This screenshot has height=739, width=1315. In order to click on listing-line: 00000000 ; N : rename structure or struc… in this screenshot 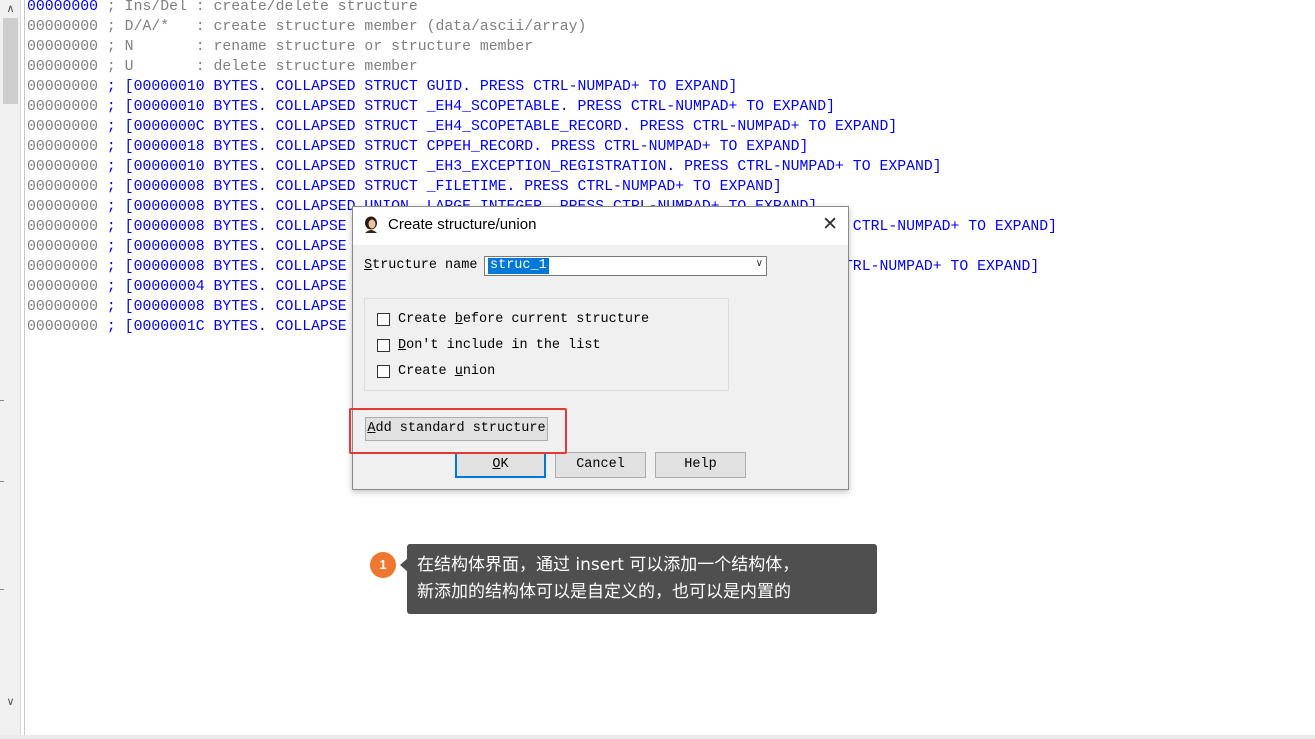, I will do `click(542, 47)`.